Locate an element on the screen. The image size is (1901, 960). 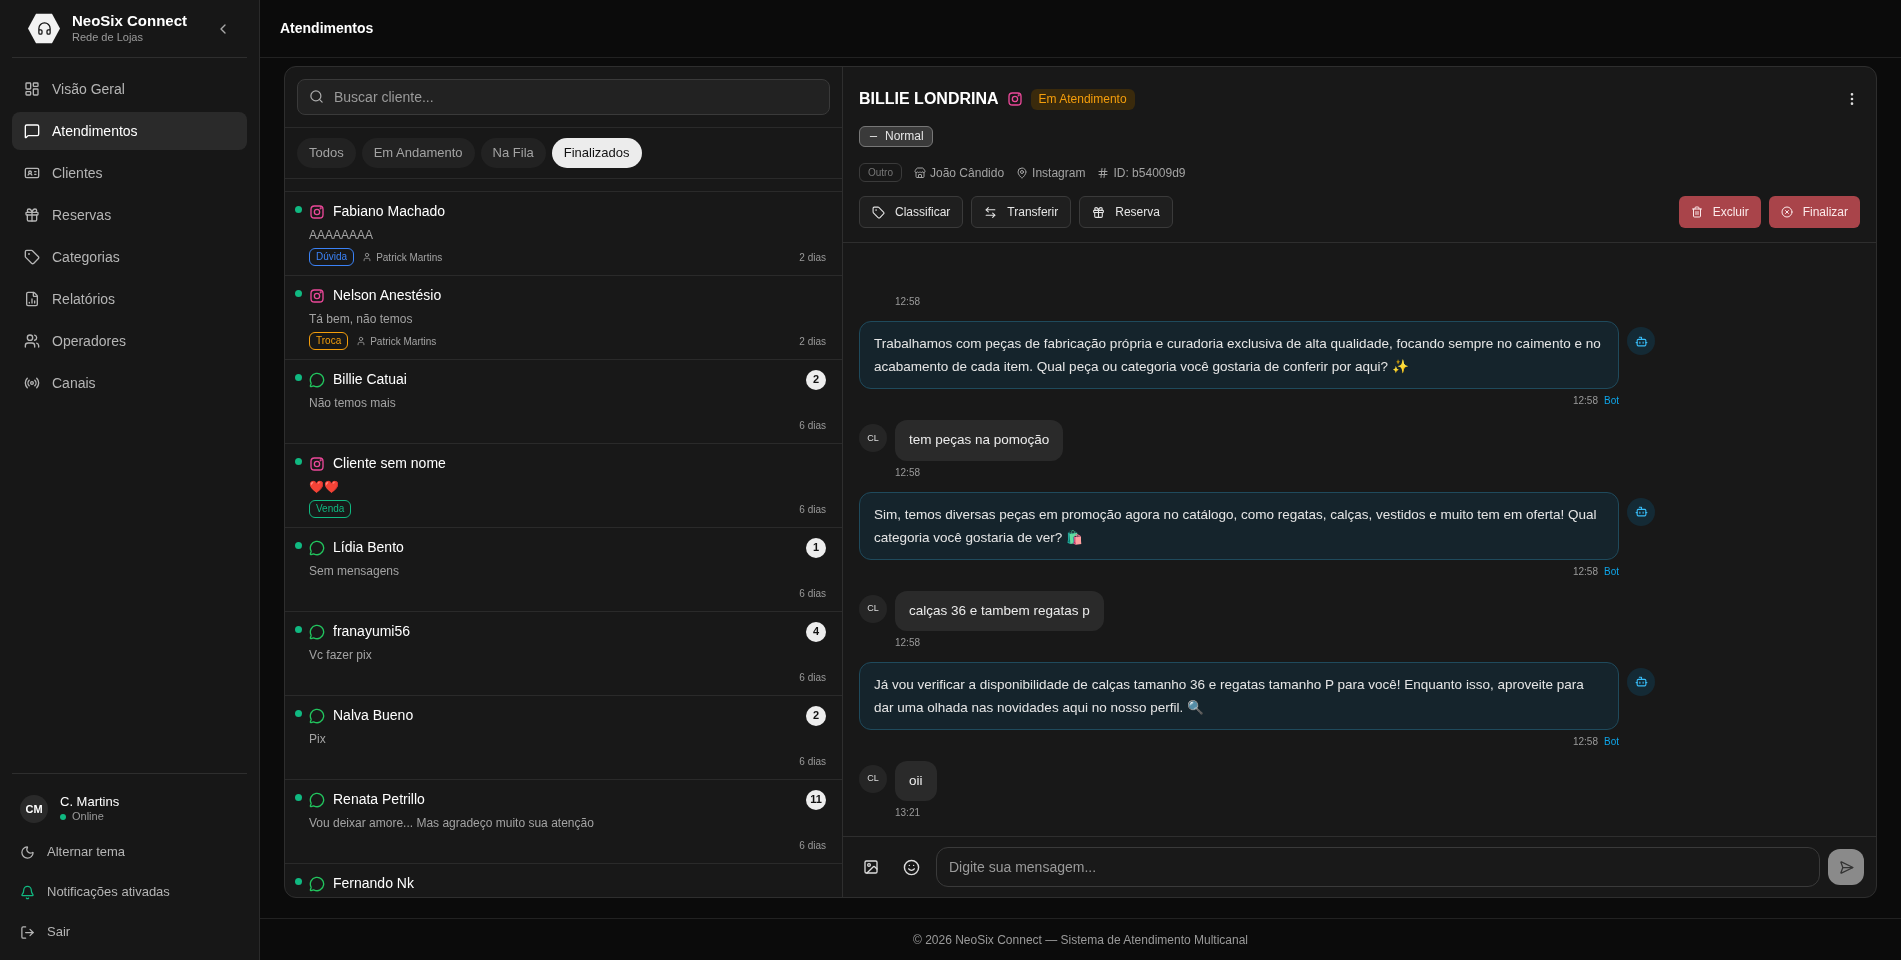
action-button: Classificar is located at coordinates (911, 212).